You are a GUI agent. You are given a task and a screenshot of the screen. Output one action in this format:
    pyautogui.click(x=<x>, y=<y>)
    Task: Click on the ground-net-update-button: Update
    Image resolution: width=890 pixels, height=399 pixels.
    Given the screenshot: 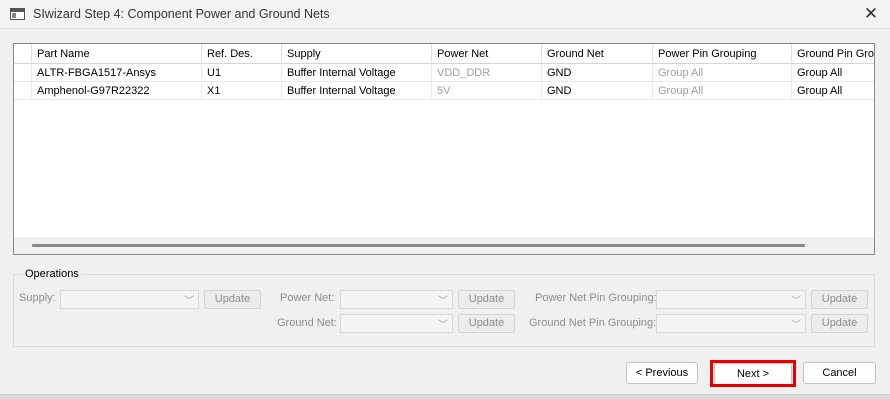 What is the action you would take?
    pyautogui.click(x=486, y=323)
    